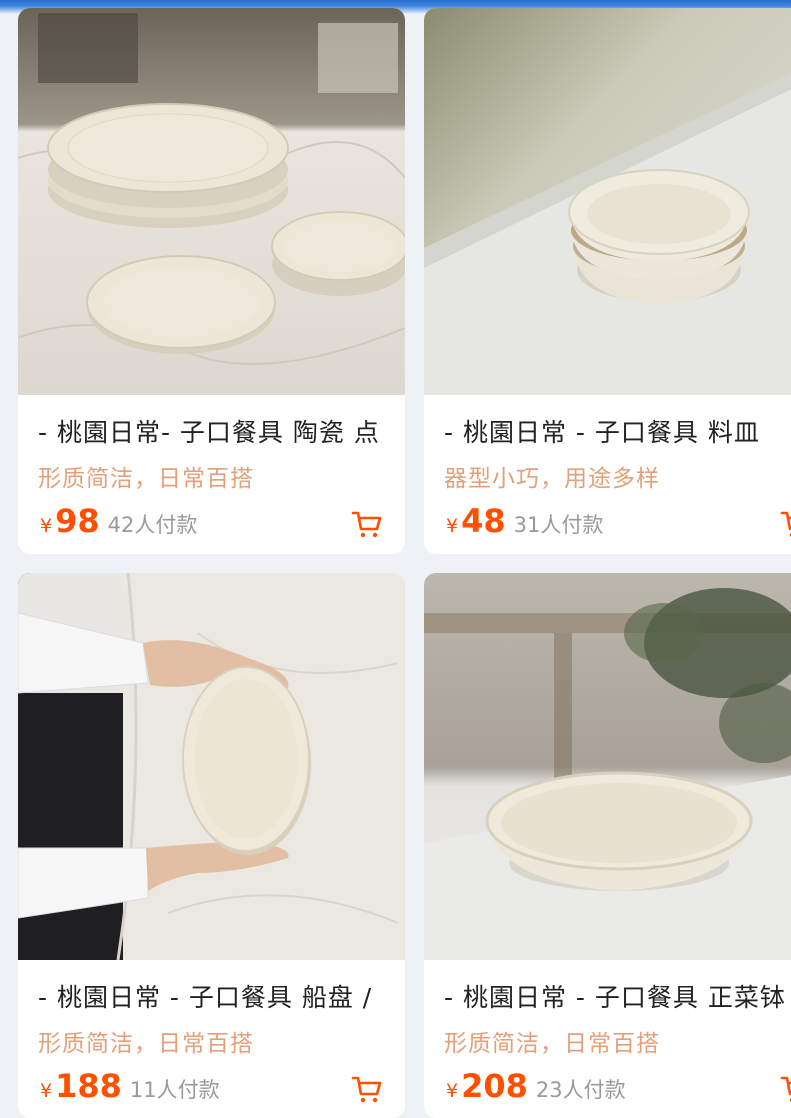  Describe the element at coordinates (552, 479) in the screenshot. I see `product-tagline: 器型小巧，用途多样` at that location.